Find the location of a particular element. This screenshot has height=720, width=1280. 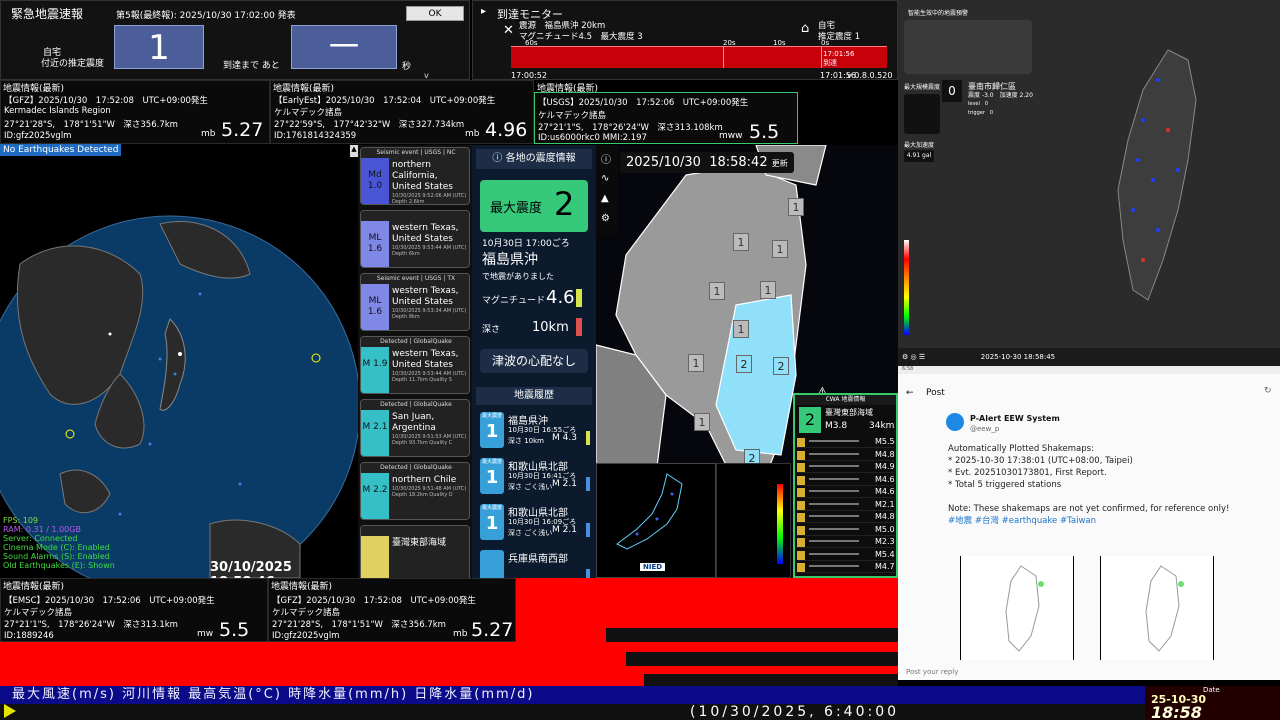

tw-station-box is located at coordinates (922, 114).